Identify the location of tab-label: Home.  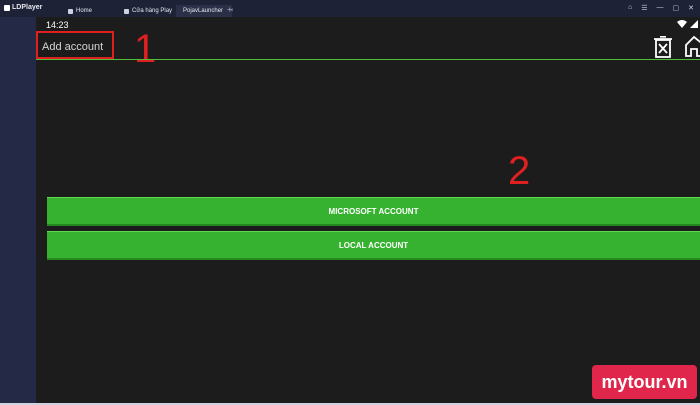
(84, 11).